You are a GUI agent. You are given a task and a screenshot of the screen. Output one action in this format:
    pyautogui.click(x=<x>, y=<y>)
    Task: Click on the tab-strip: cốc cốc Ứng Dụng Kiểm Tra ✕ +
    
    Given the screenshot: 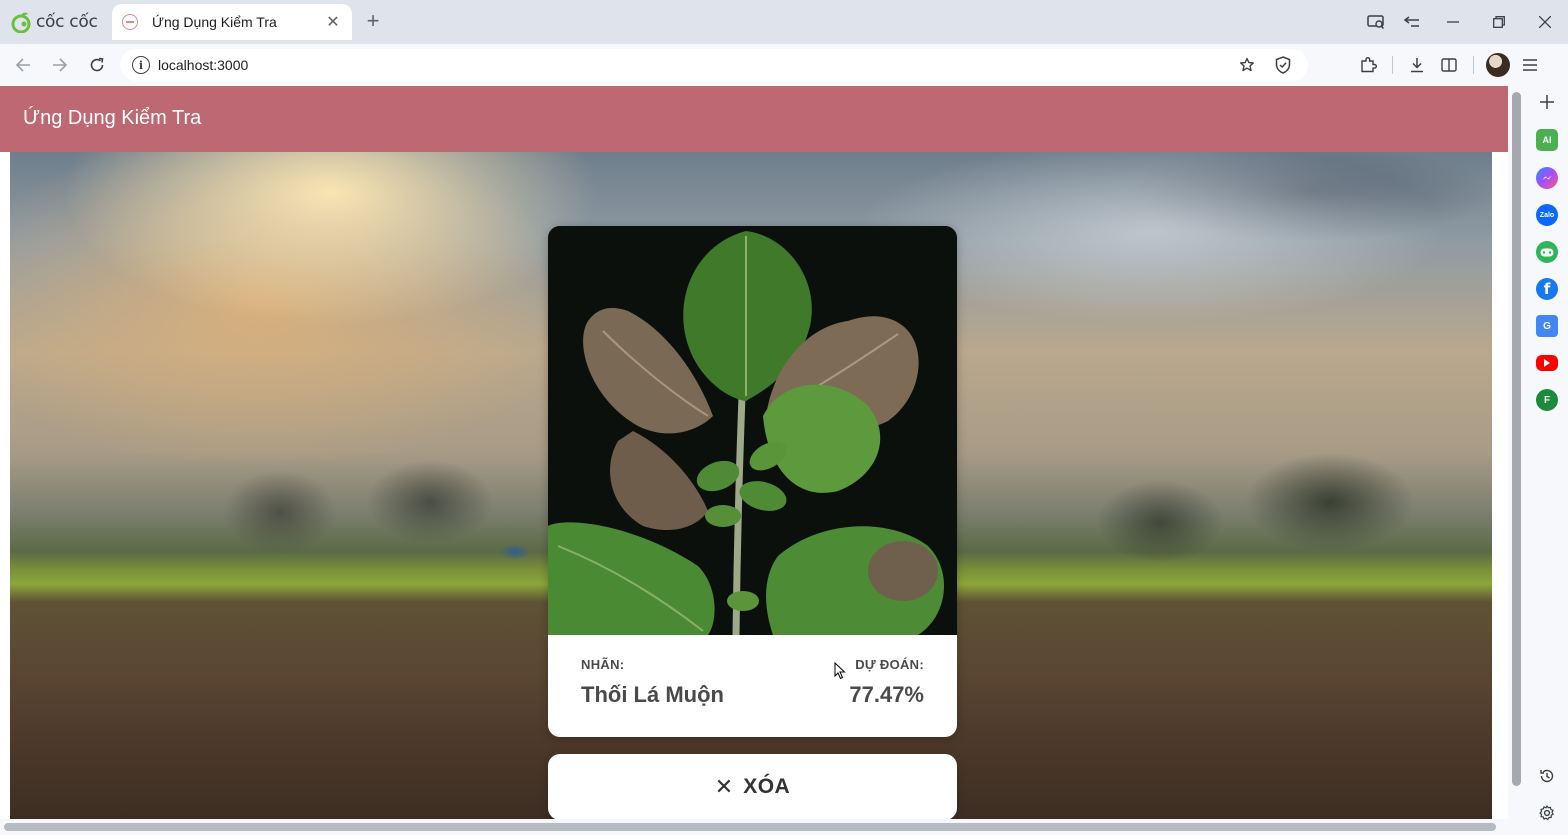 What is the action you would take?
    pyautogui.click(x=784, y=22)
    